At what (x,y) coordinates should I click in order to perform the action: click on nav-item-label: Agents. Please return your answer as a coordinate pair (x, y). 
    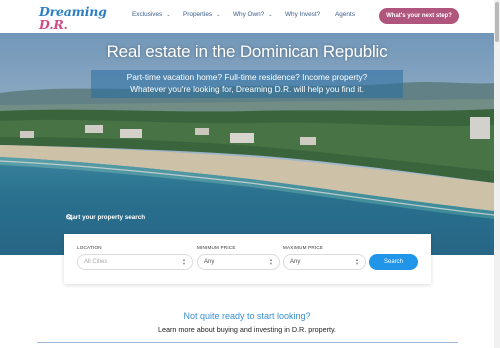
    Looking at the image, I should click on (345, 14).